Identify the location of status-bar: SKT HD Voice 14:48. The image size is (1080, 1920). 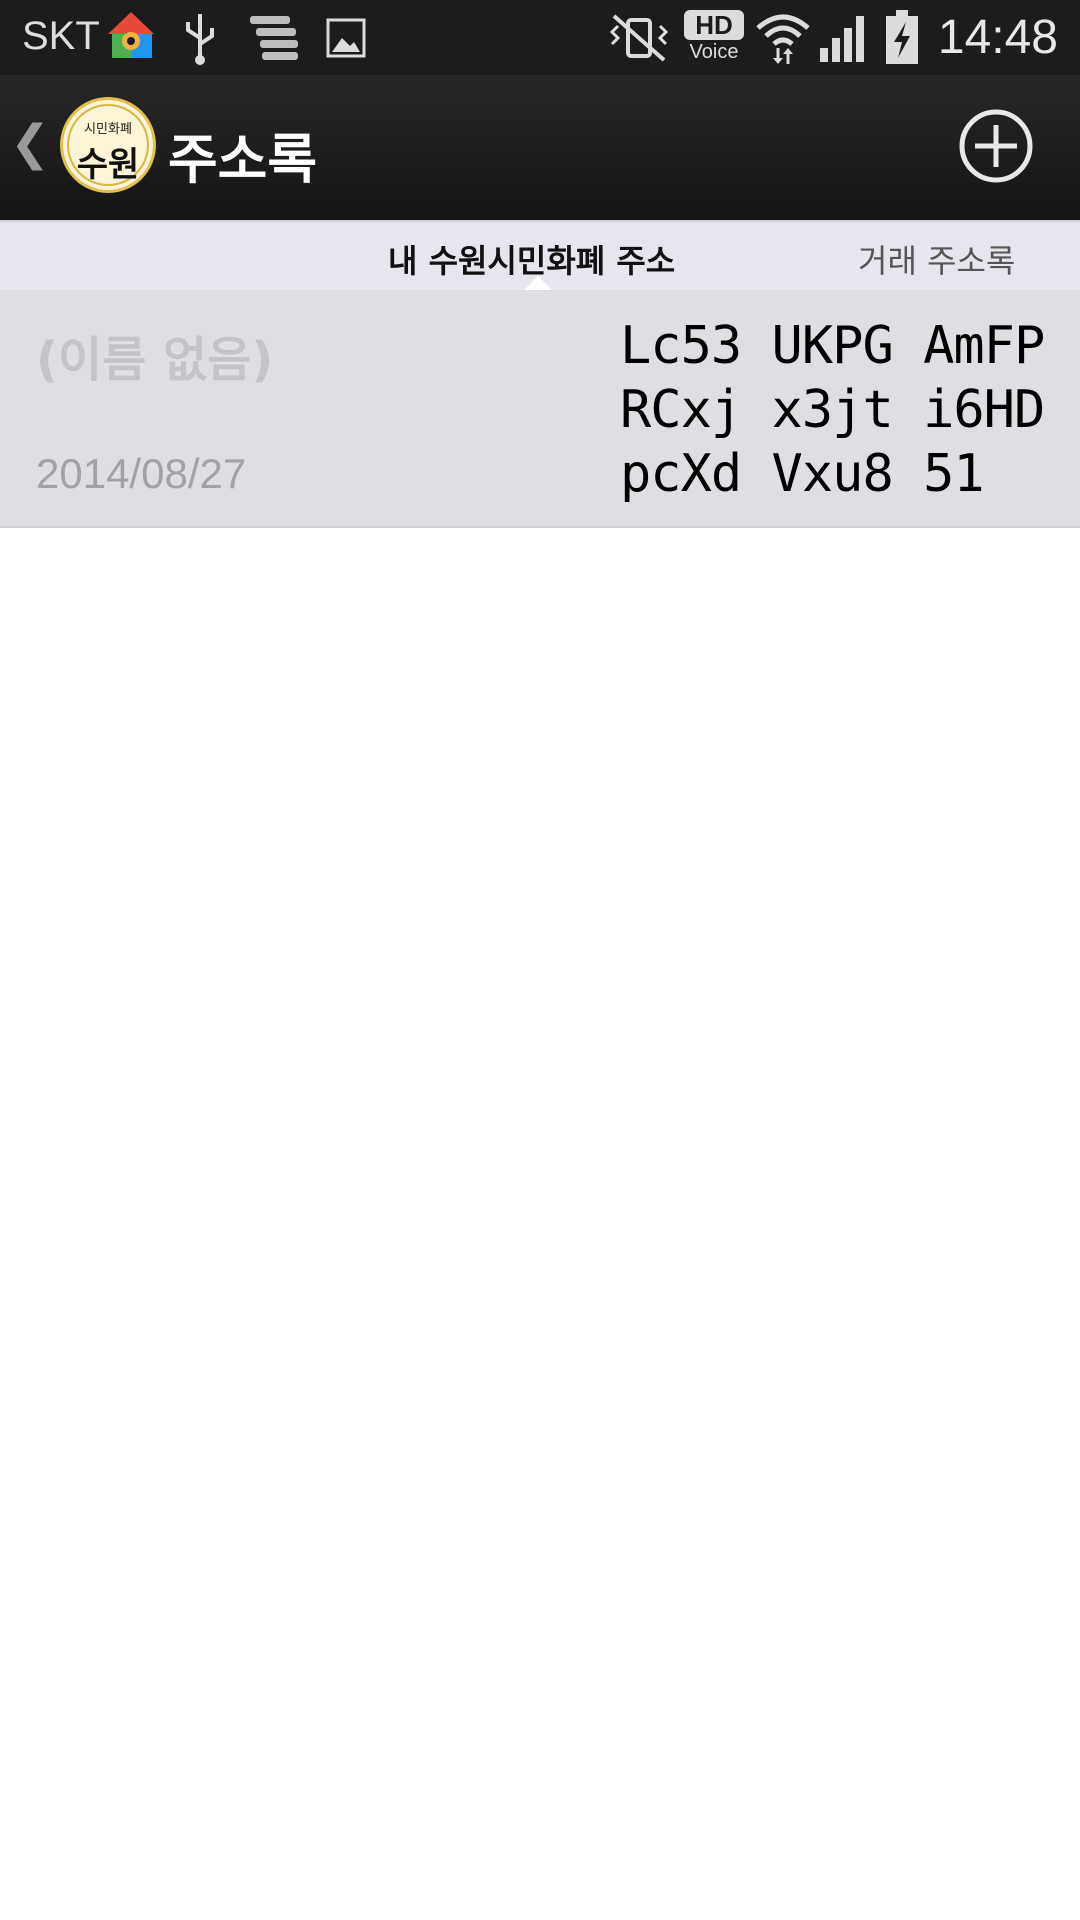
(540, 37).